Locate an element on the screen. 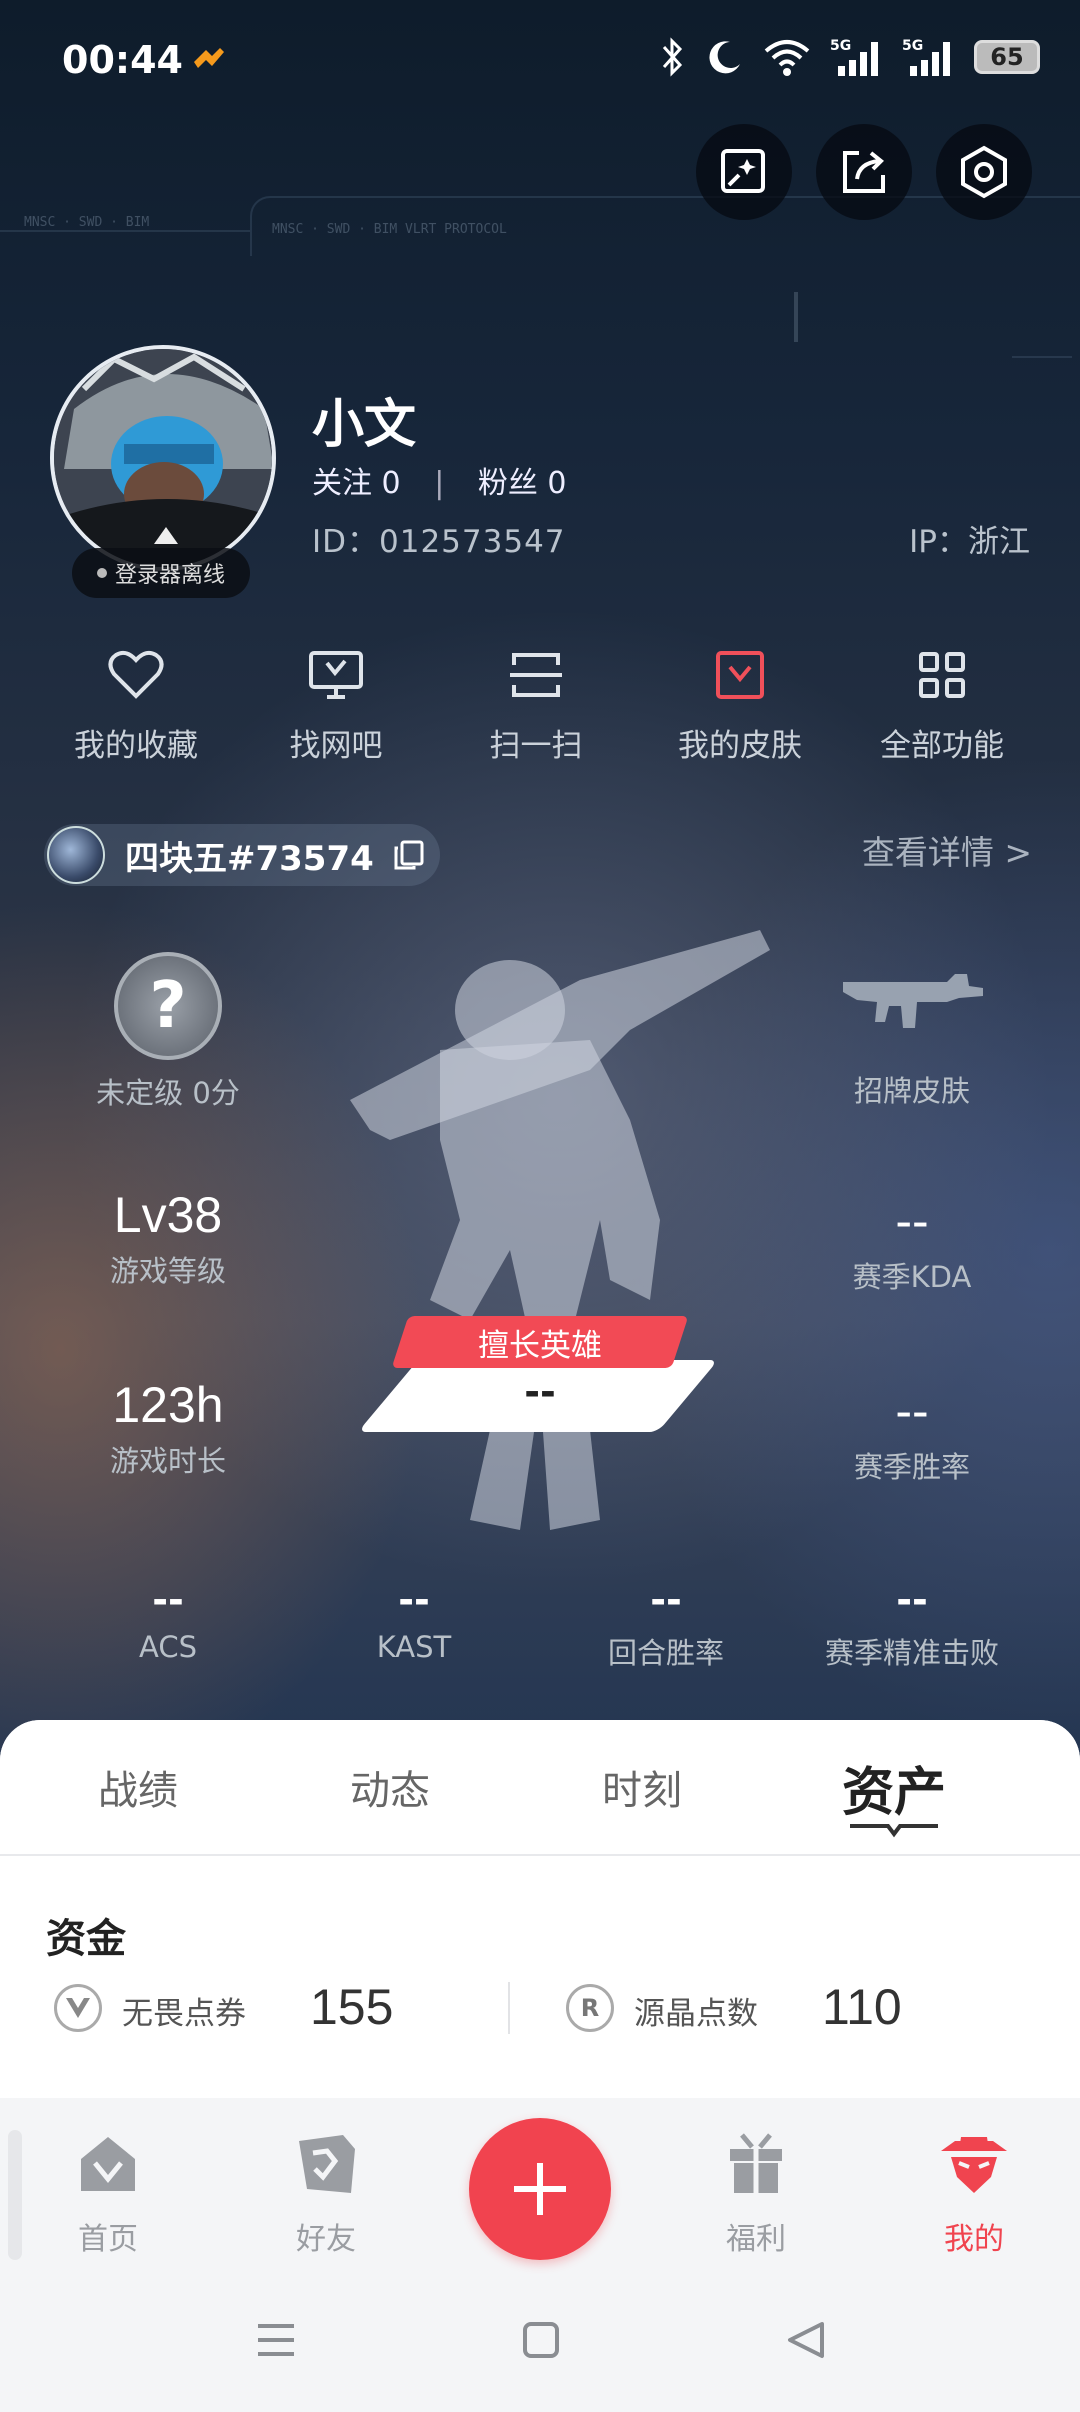 This screenshot has width=1080, height=2412. follow-label: 关注 is located at coordinates (342, 483).